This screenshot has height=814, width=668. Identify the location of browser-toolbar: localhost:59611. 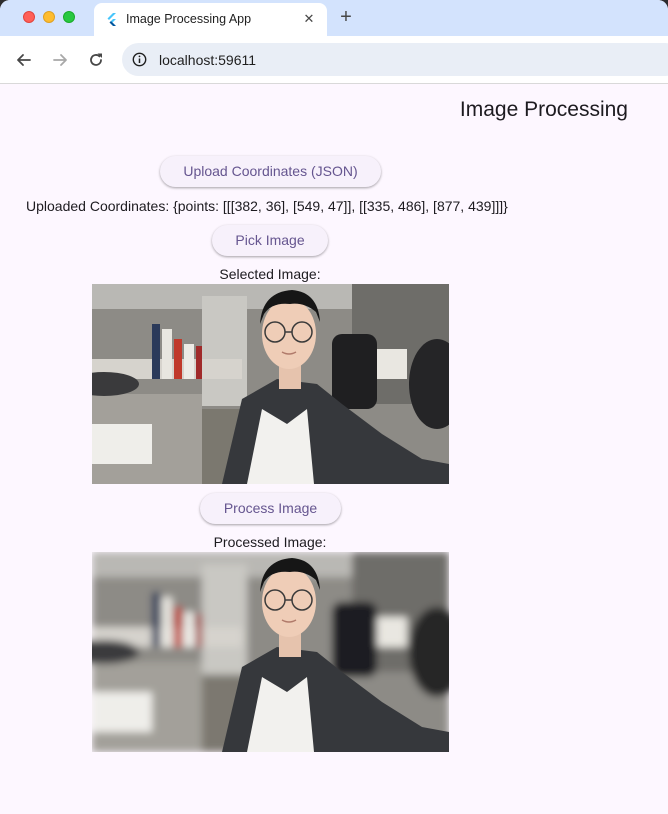
(334, 60).